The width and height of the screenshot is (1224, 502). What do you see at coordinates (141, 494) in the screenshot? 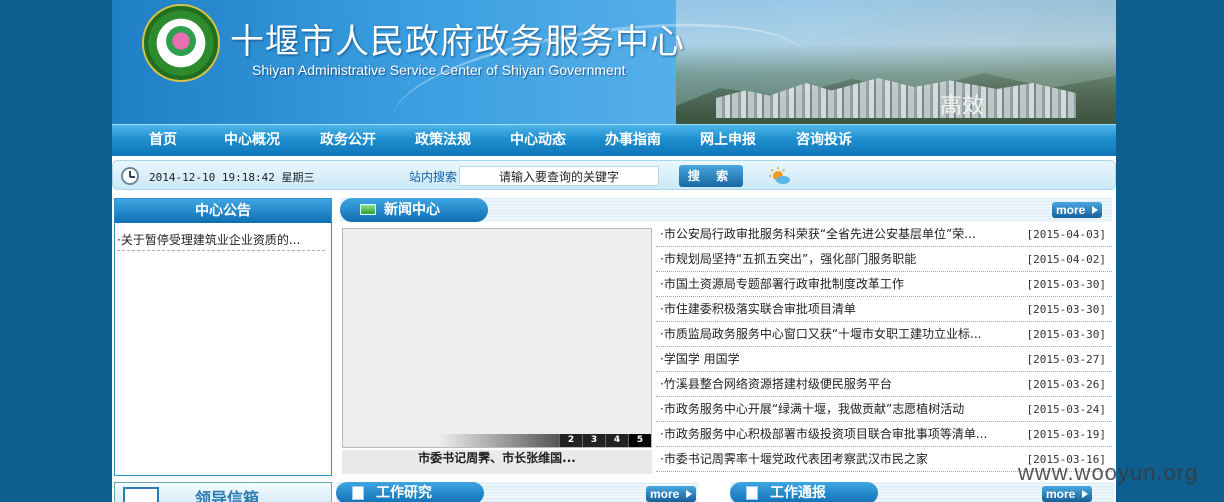
I see `envelope-icon` at bounding box center [141, 494].